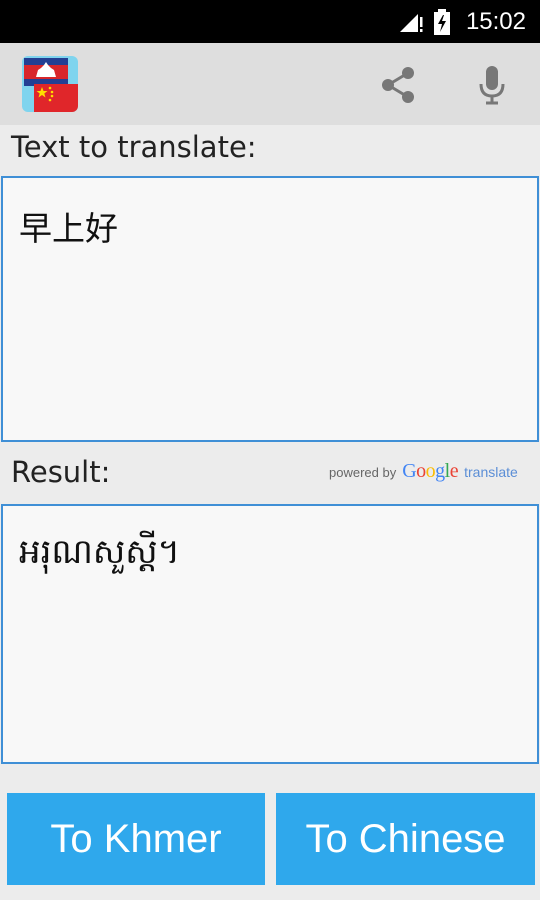 This screenshot has width=540, height=900. Describe the element at coordinates (492, 85) in the screenshot. I see `microphone-icon` at that location.